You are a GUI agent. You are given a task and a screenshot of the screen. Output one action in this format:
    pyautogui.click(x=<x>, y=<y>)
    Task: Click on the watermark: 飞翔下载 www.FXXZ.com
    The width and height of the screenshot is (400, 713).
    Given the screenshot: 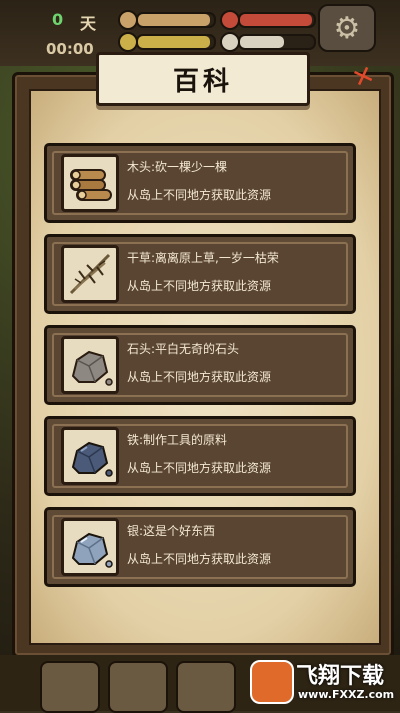 What is the action you would take?
    pyautogui.click(x=322, y=681)
    